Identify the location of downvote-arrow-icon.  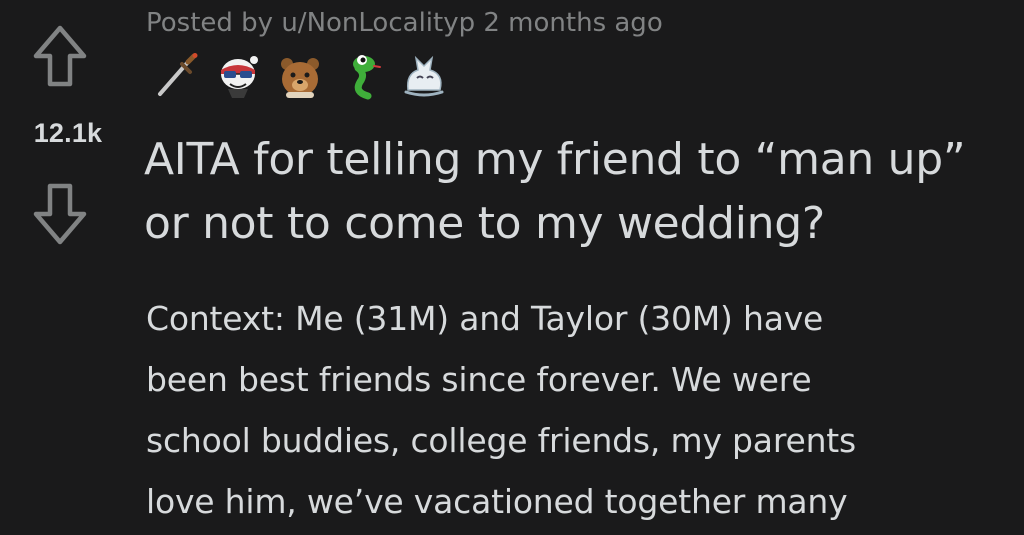
(60, 214).